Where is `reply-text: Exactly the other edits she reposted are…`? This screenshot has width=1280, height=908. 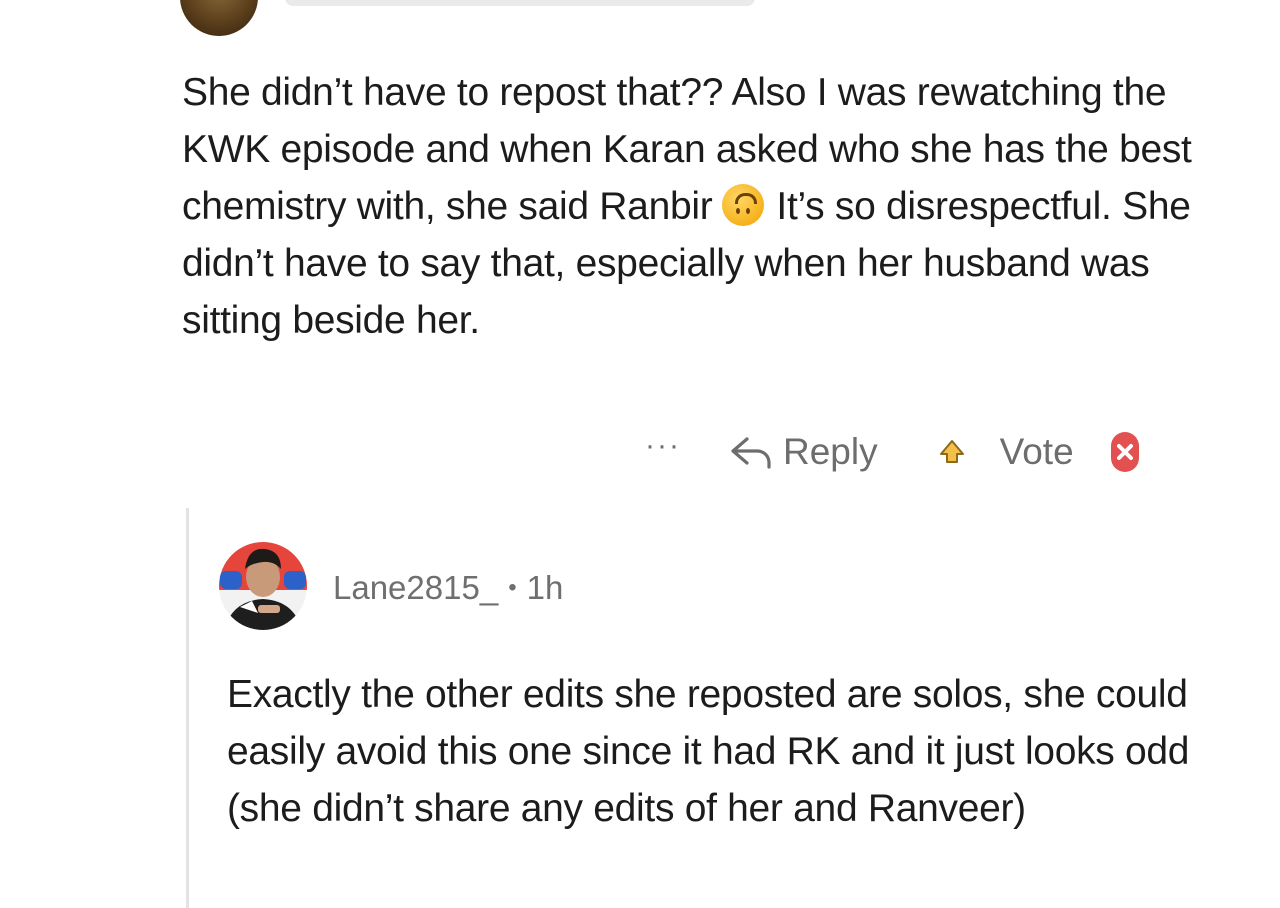 reply-text: Exactly the other edits she reposted are… is located at coordinates (708, 751).